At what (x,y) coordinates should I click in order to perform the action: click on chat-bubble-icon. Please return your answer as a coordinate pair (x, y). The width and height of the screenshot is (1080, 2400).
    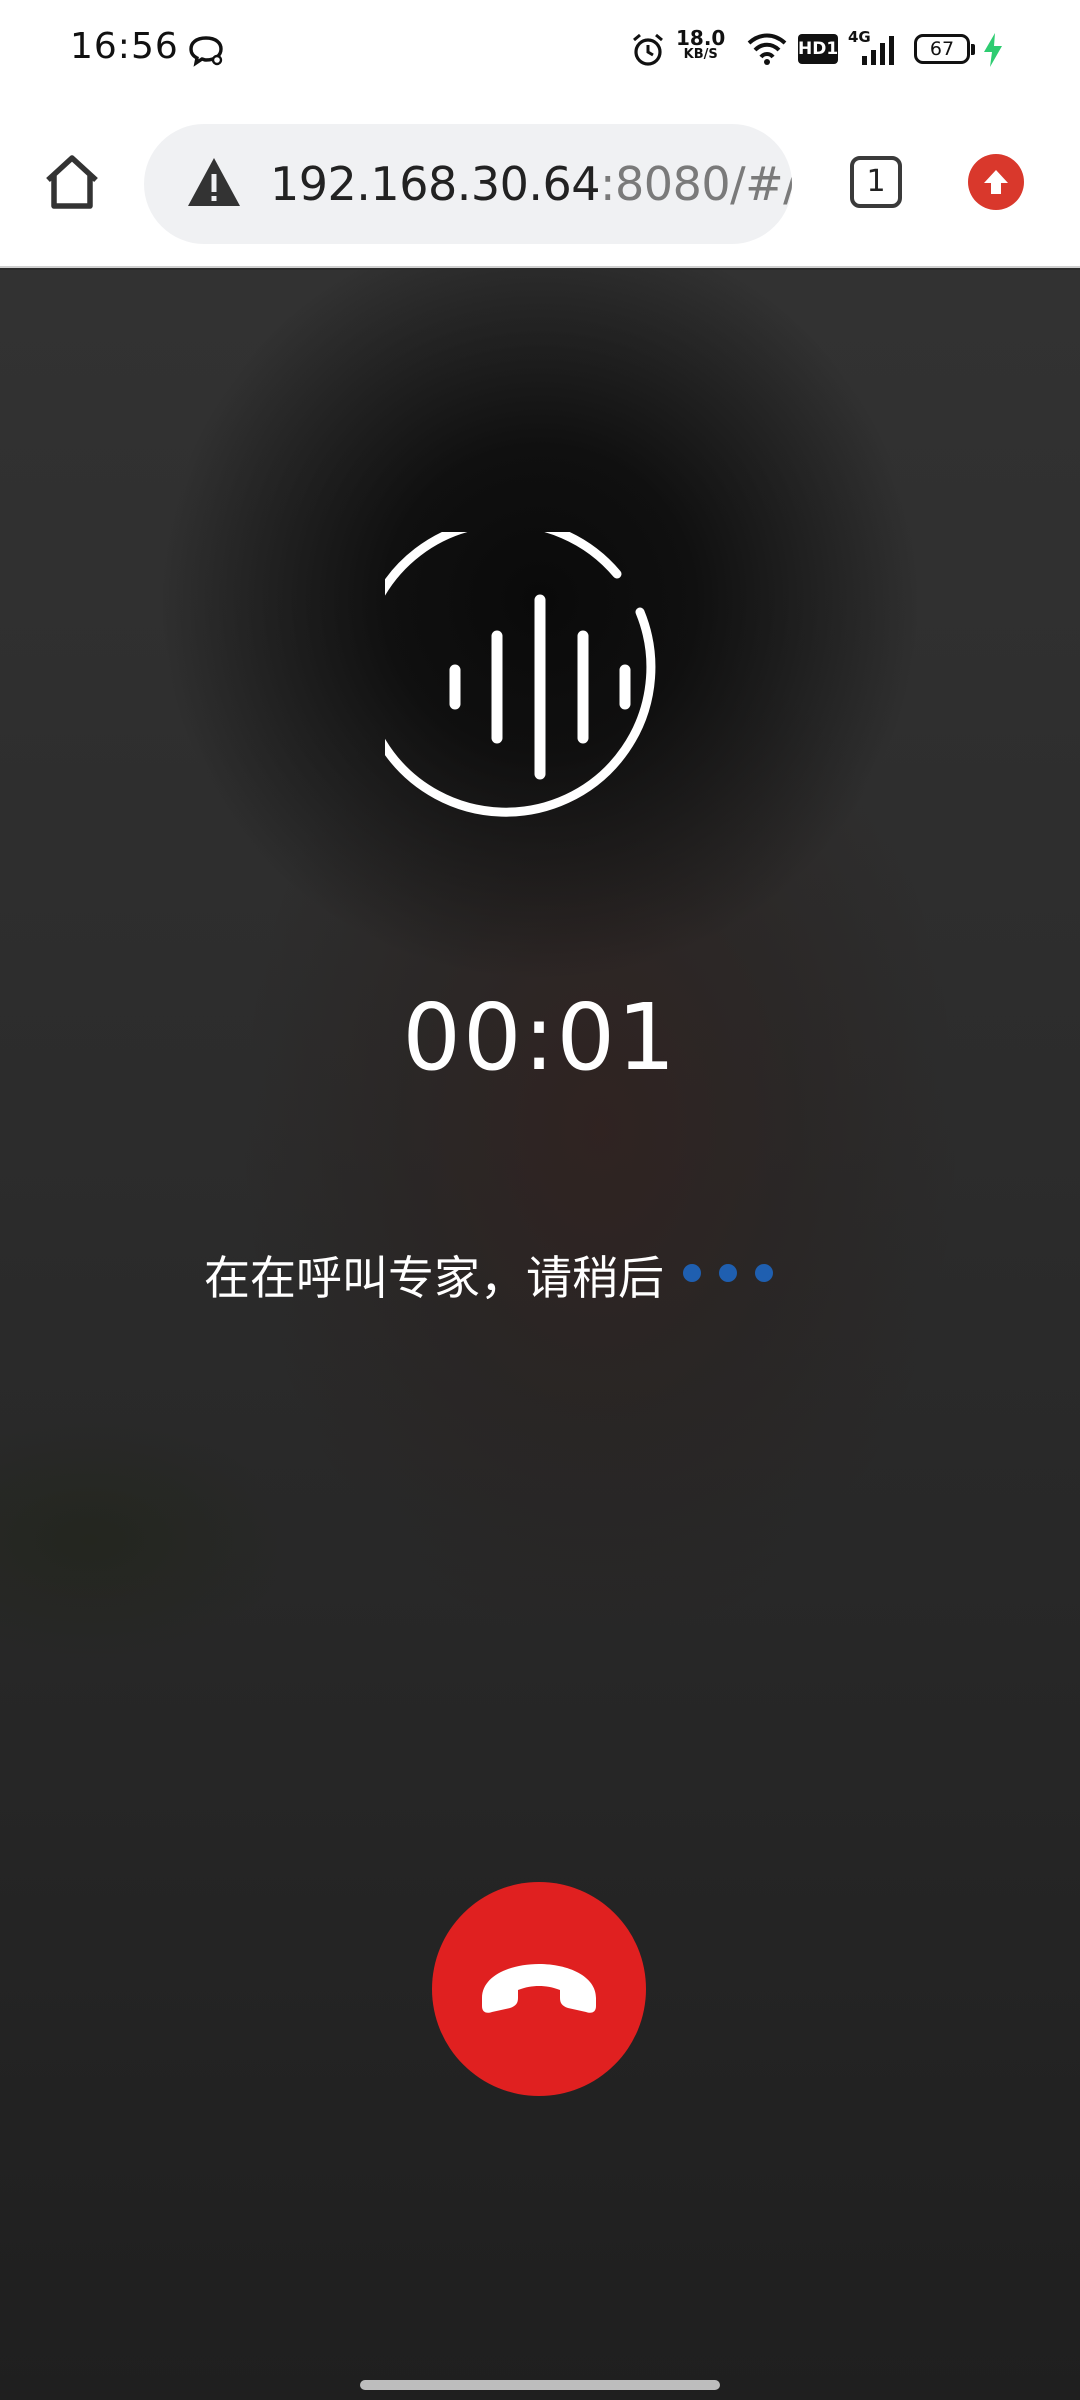
    Looking at the image, I should click on (206, 51).